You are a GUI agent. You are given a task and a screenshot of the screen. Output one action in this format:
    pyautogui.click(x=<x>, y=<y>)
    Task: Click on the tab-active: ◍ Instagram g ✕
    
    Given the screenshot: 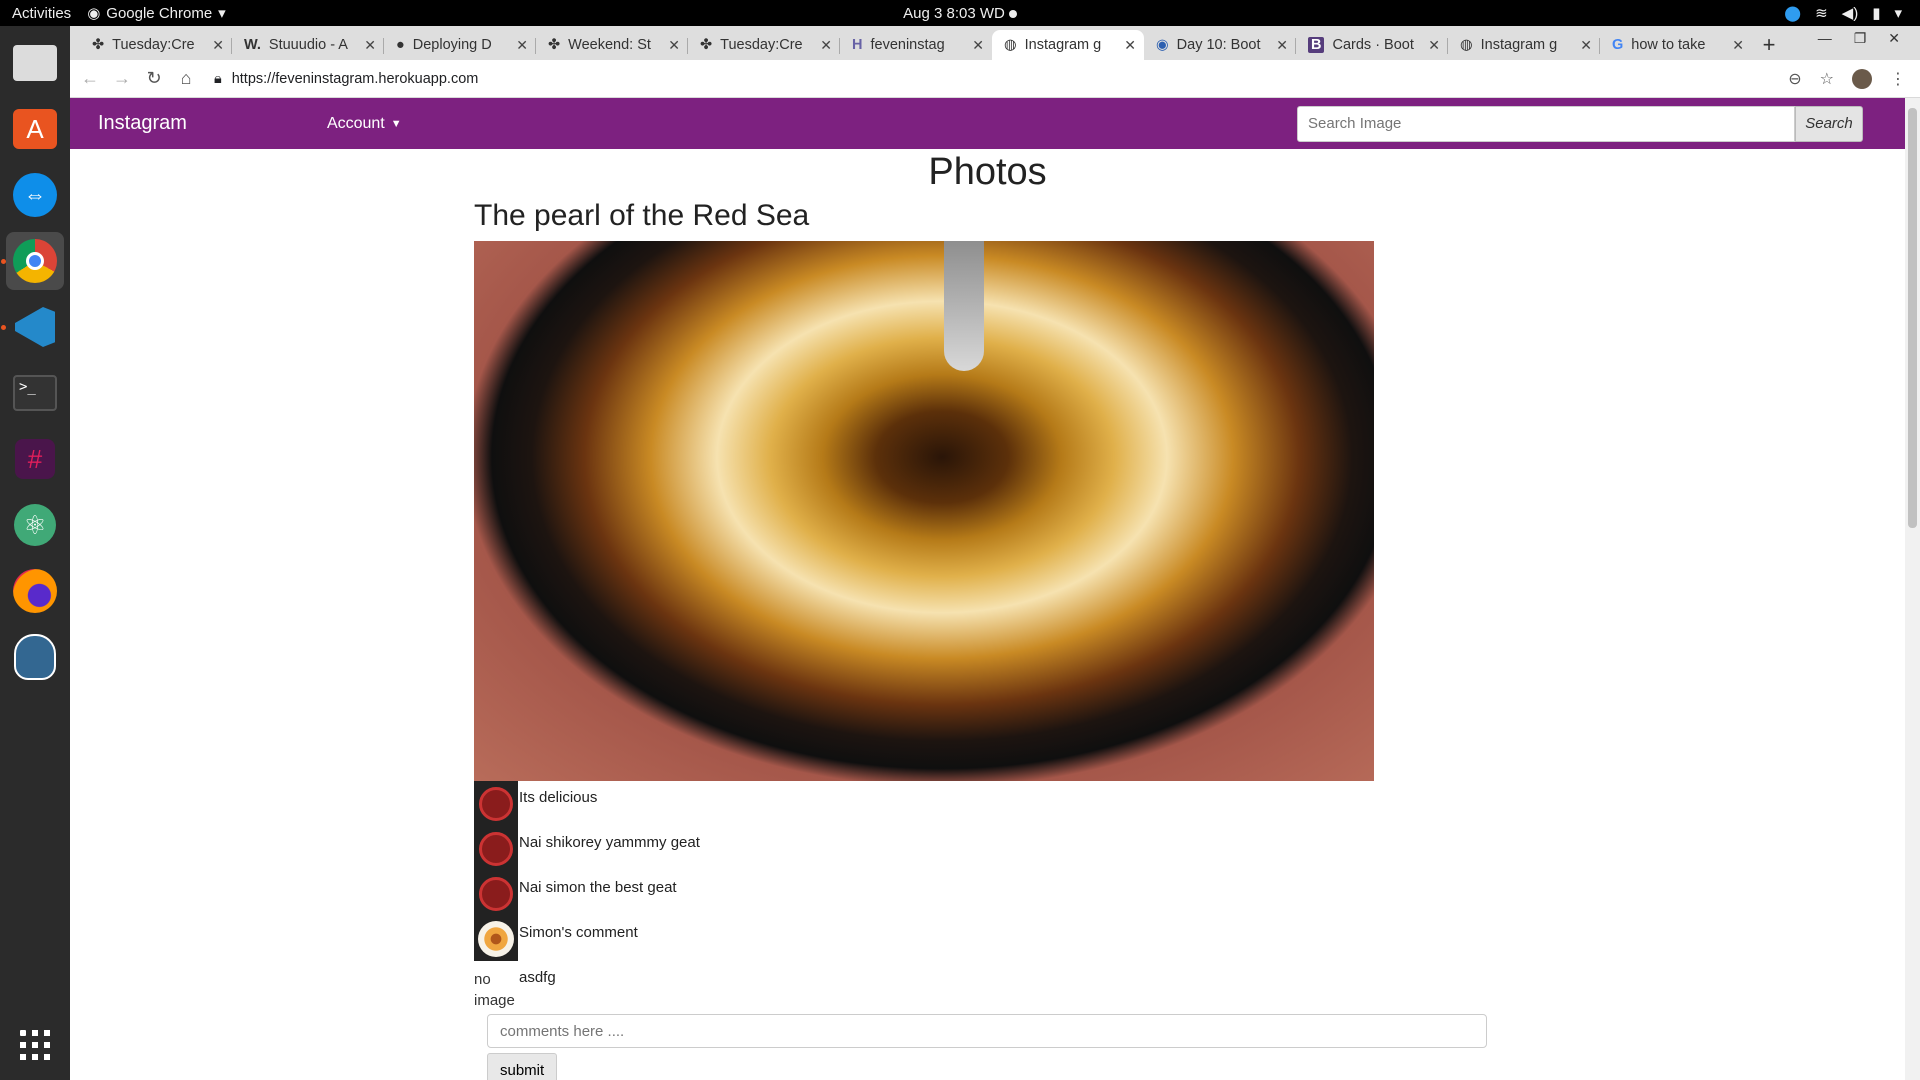 What is the action you would take?
    pyautogui.click(x=1068, y=45)
    